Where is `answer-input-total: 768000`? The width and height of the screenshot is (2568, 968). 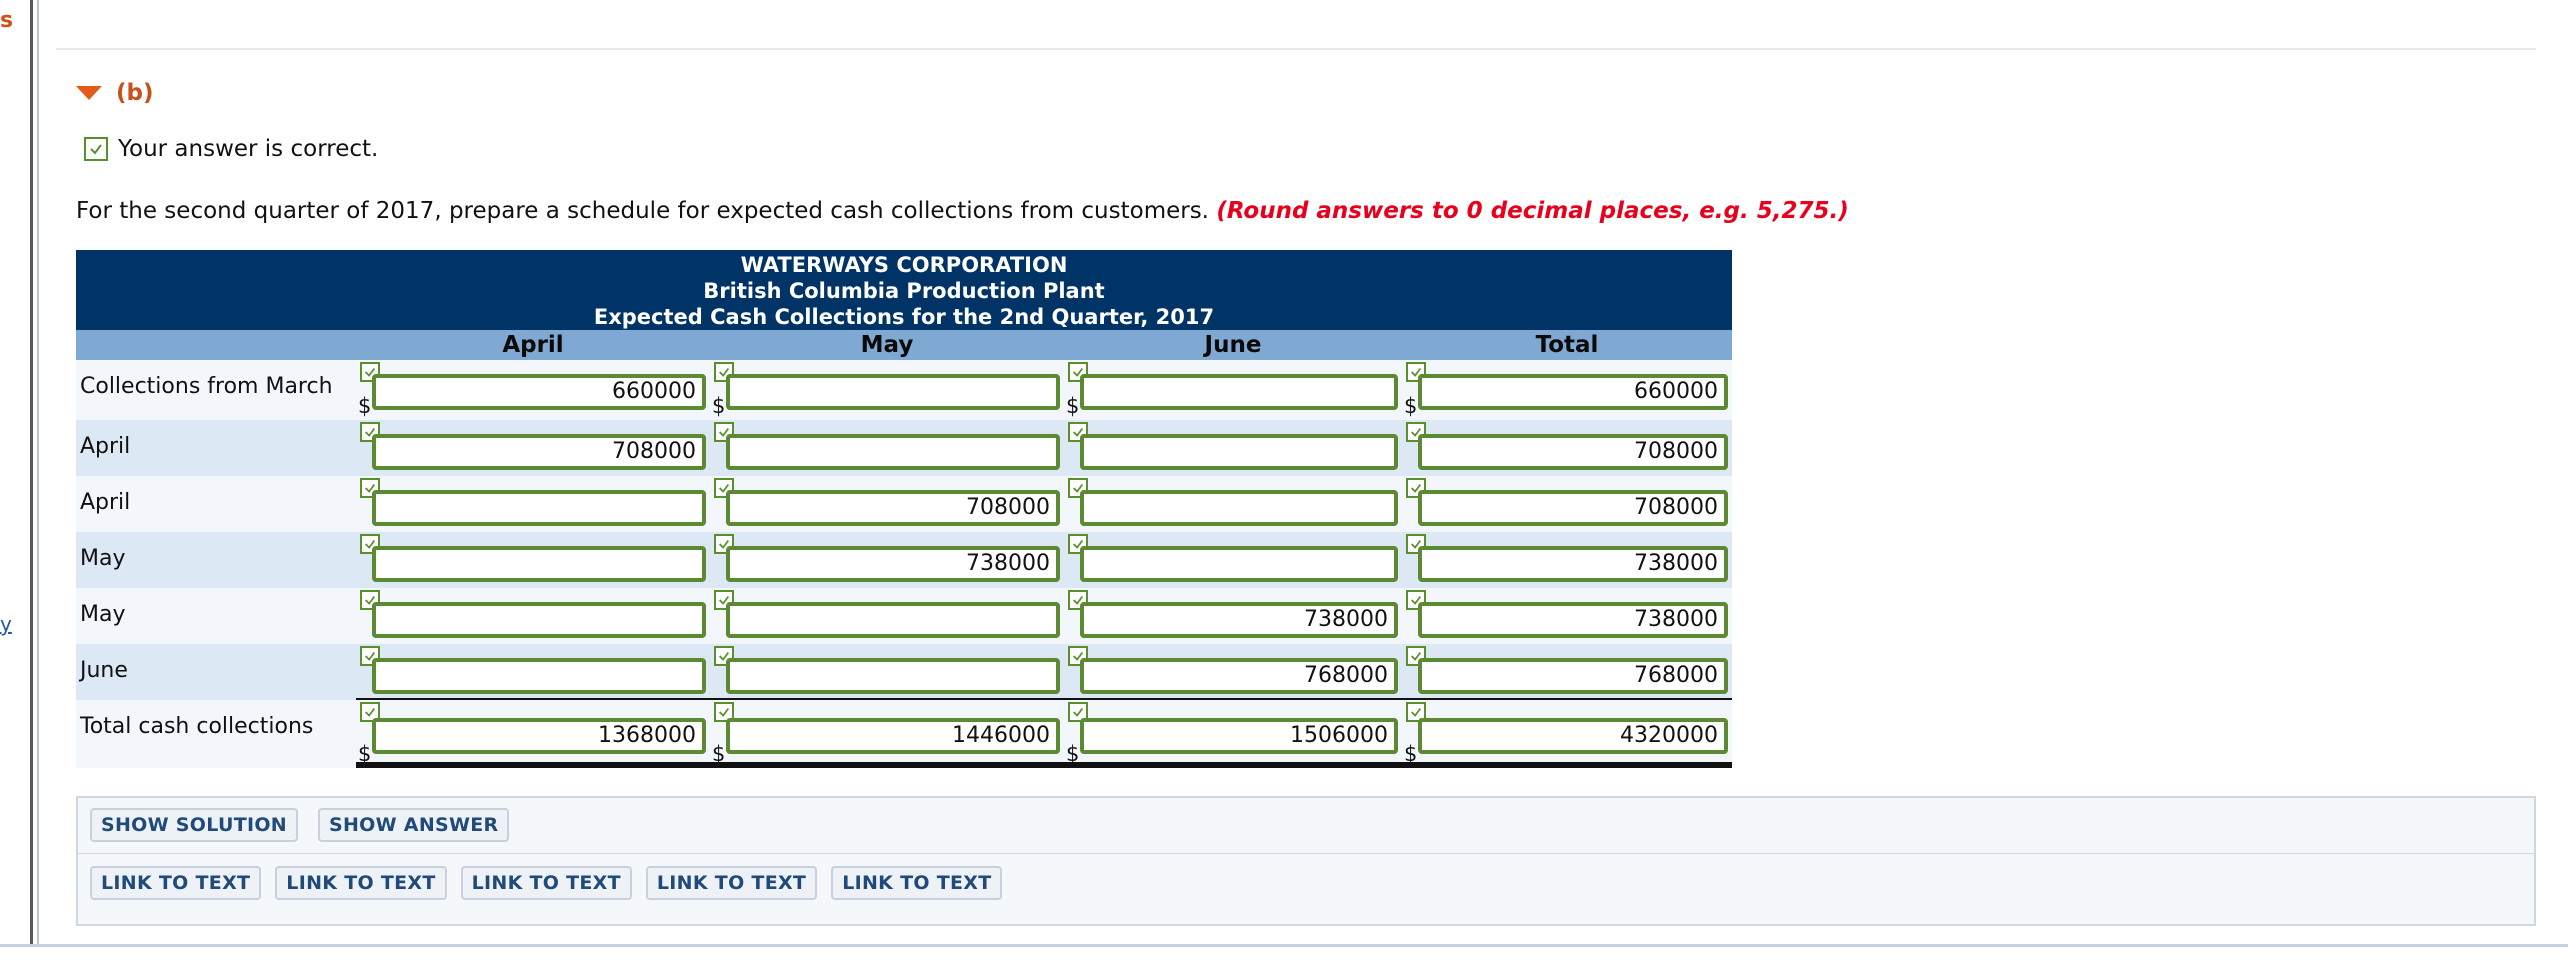 answer-input-total: 768000 is located at coordinates (1573, 676).